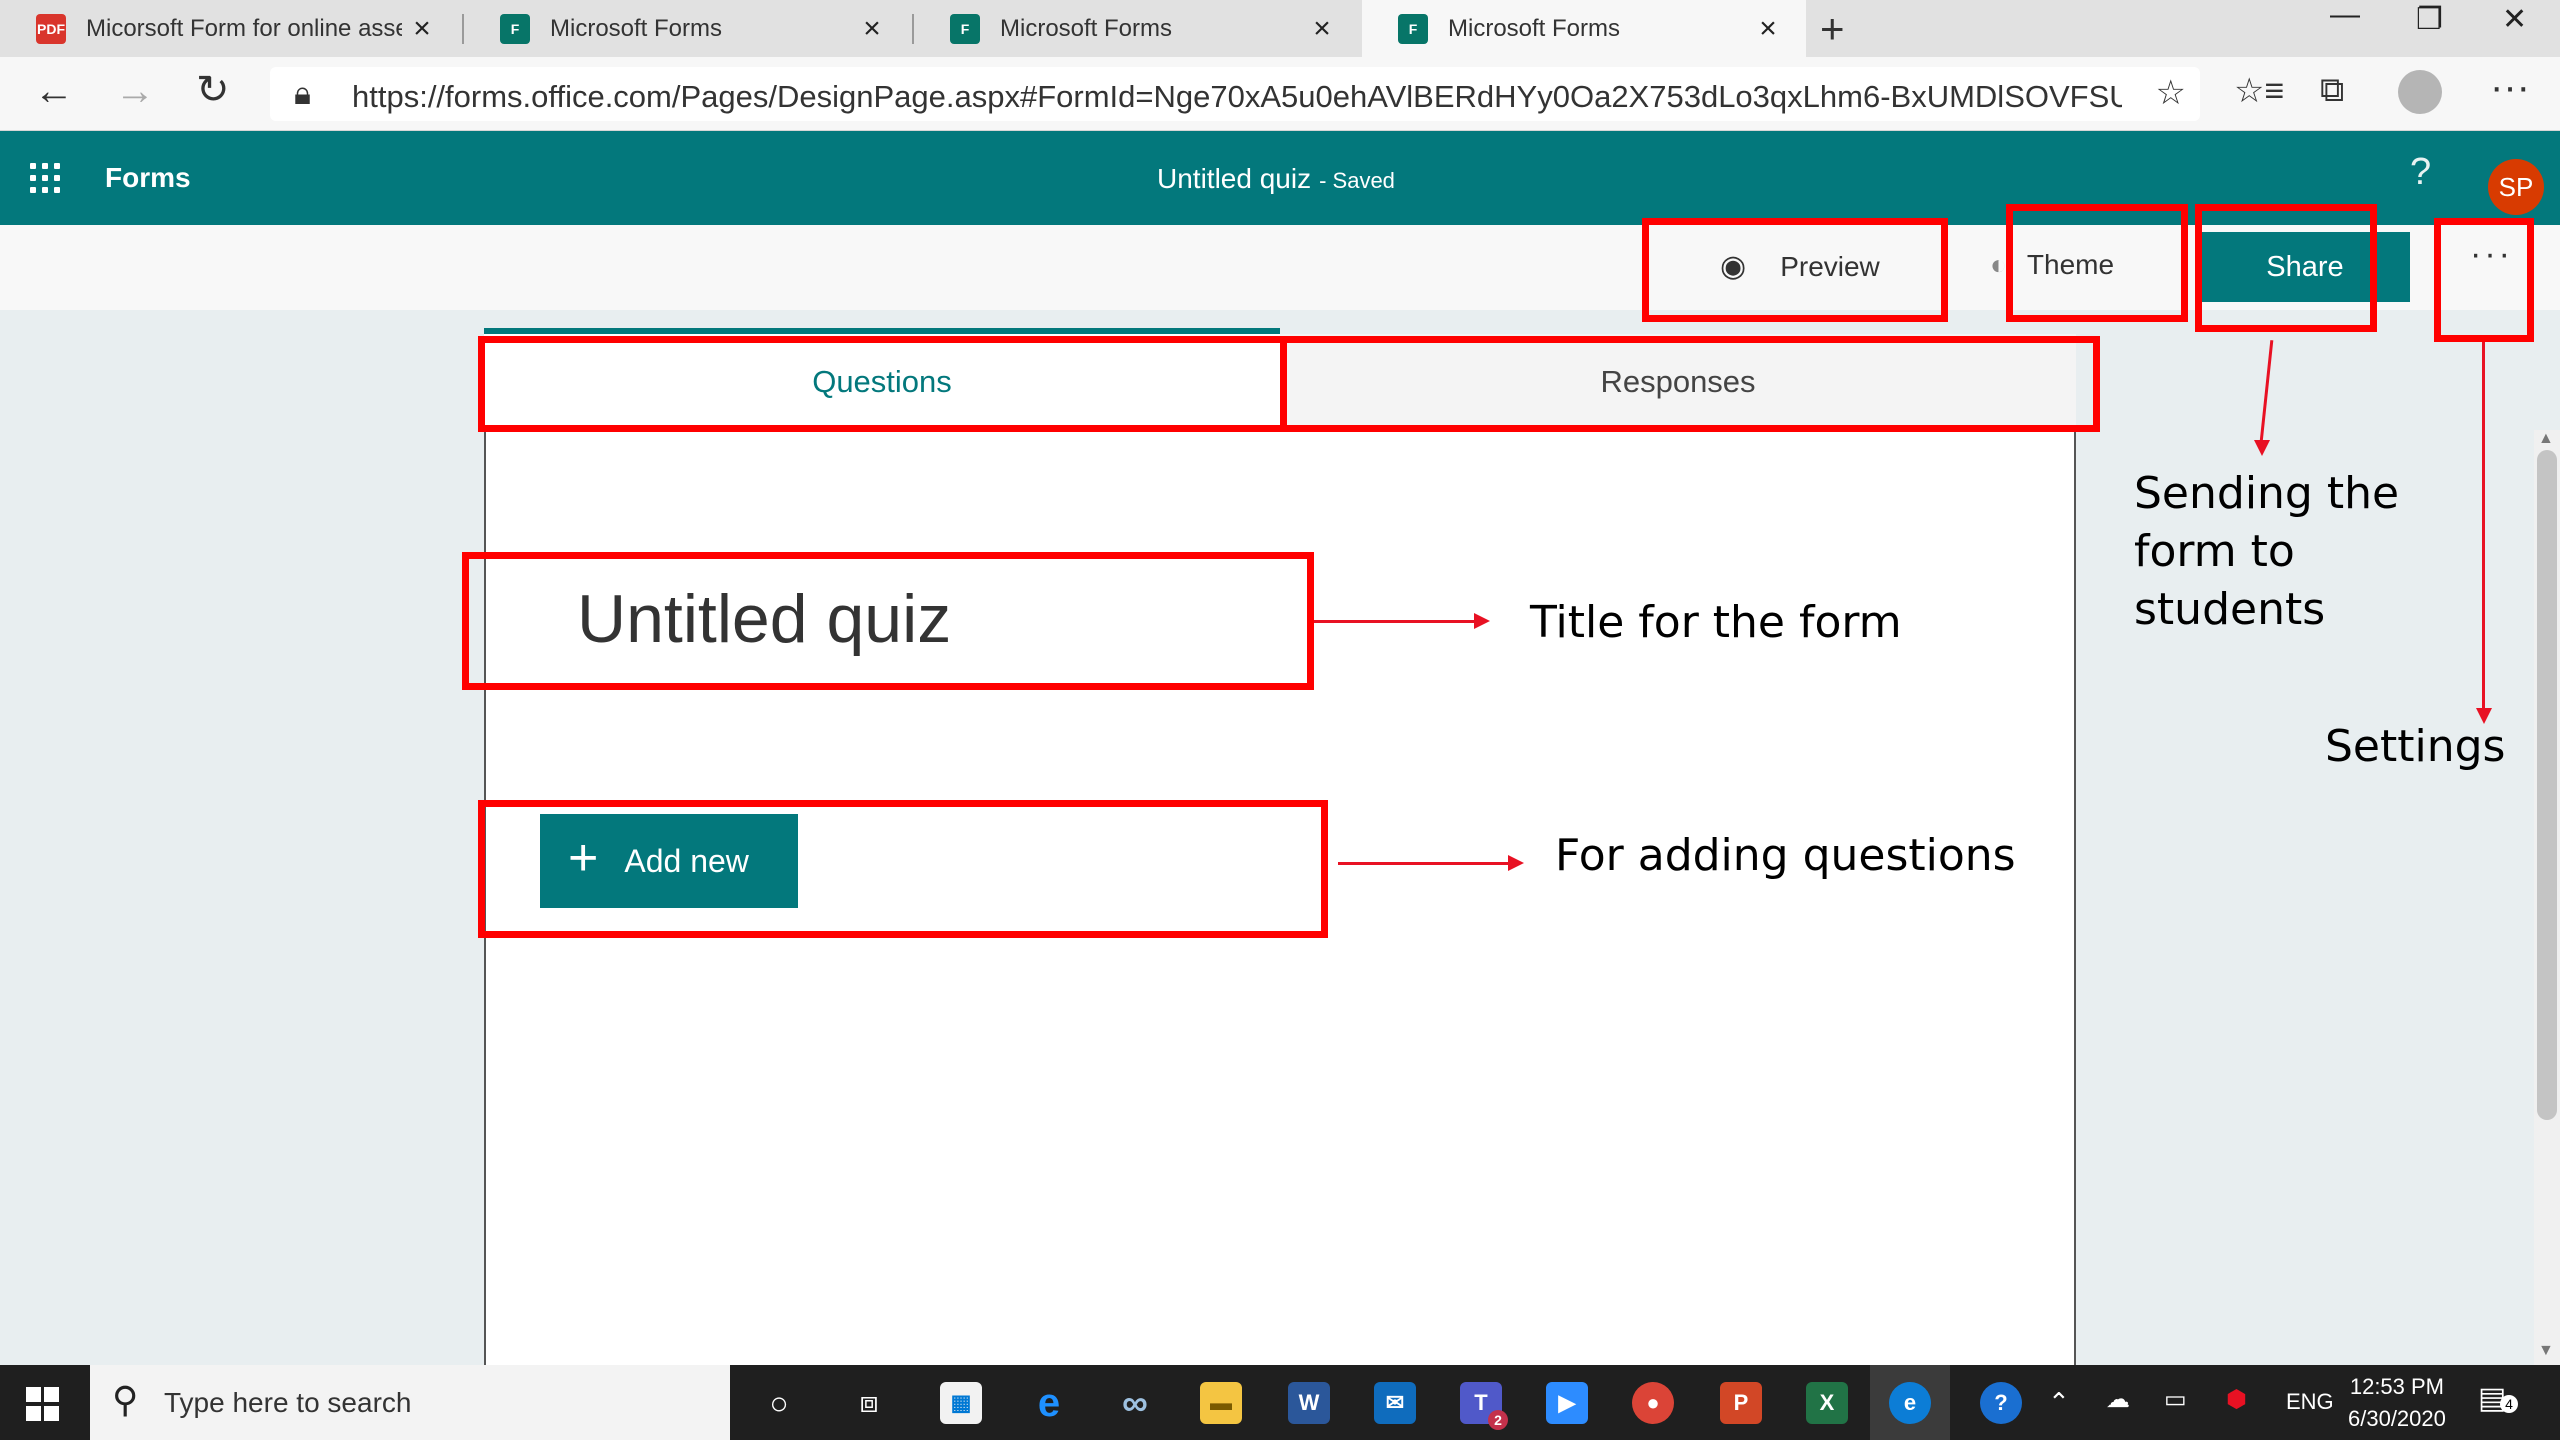 The image size is (2560, 1440). Describe the element at coordinates (2332, 90) in the screenshot. I see `collections-icon: ⧉` at that location.